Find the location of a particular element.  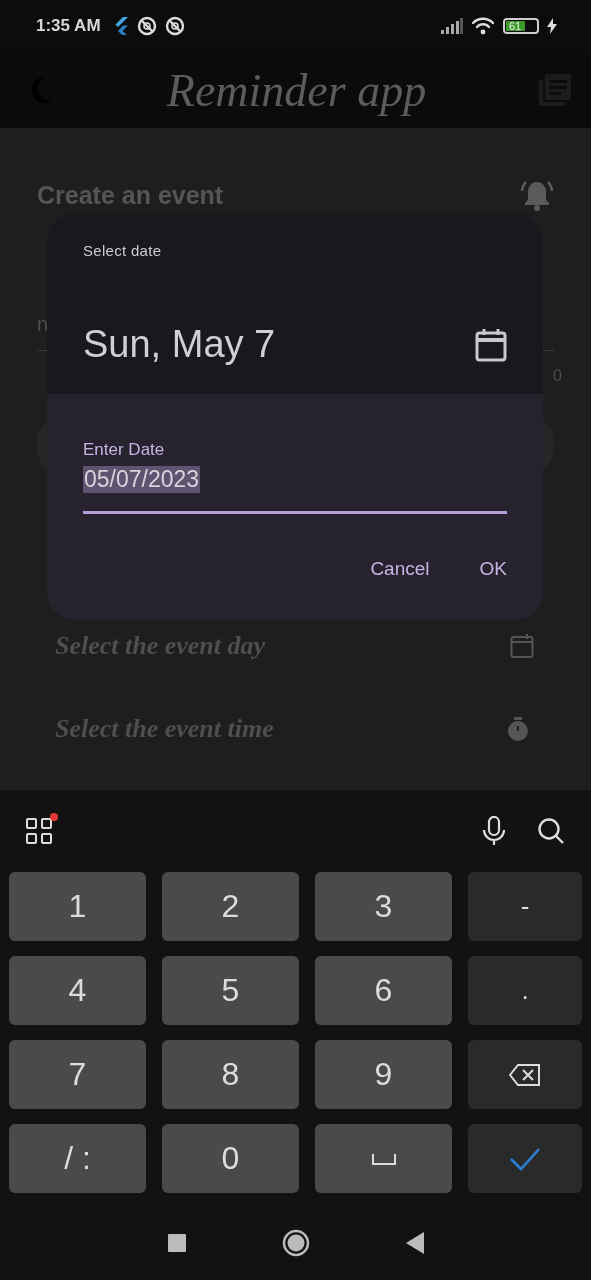

keyboard-key: . is located at coordinates (525, 990).